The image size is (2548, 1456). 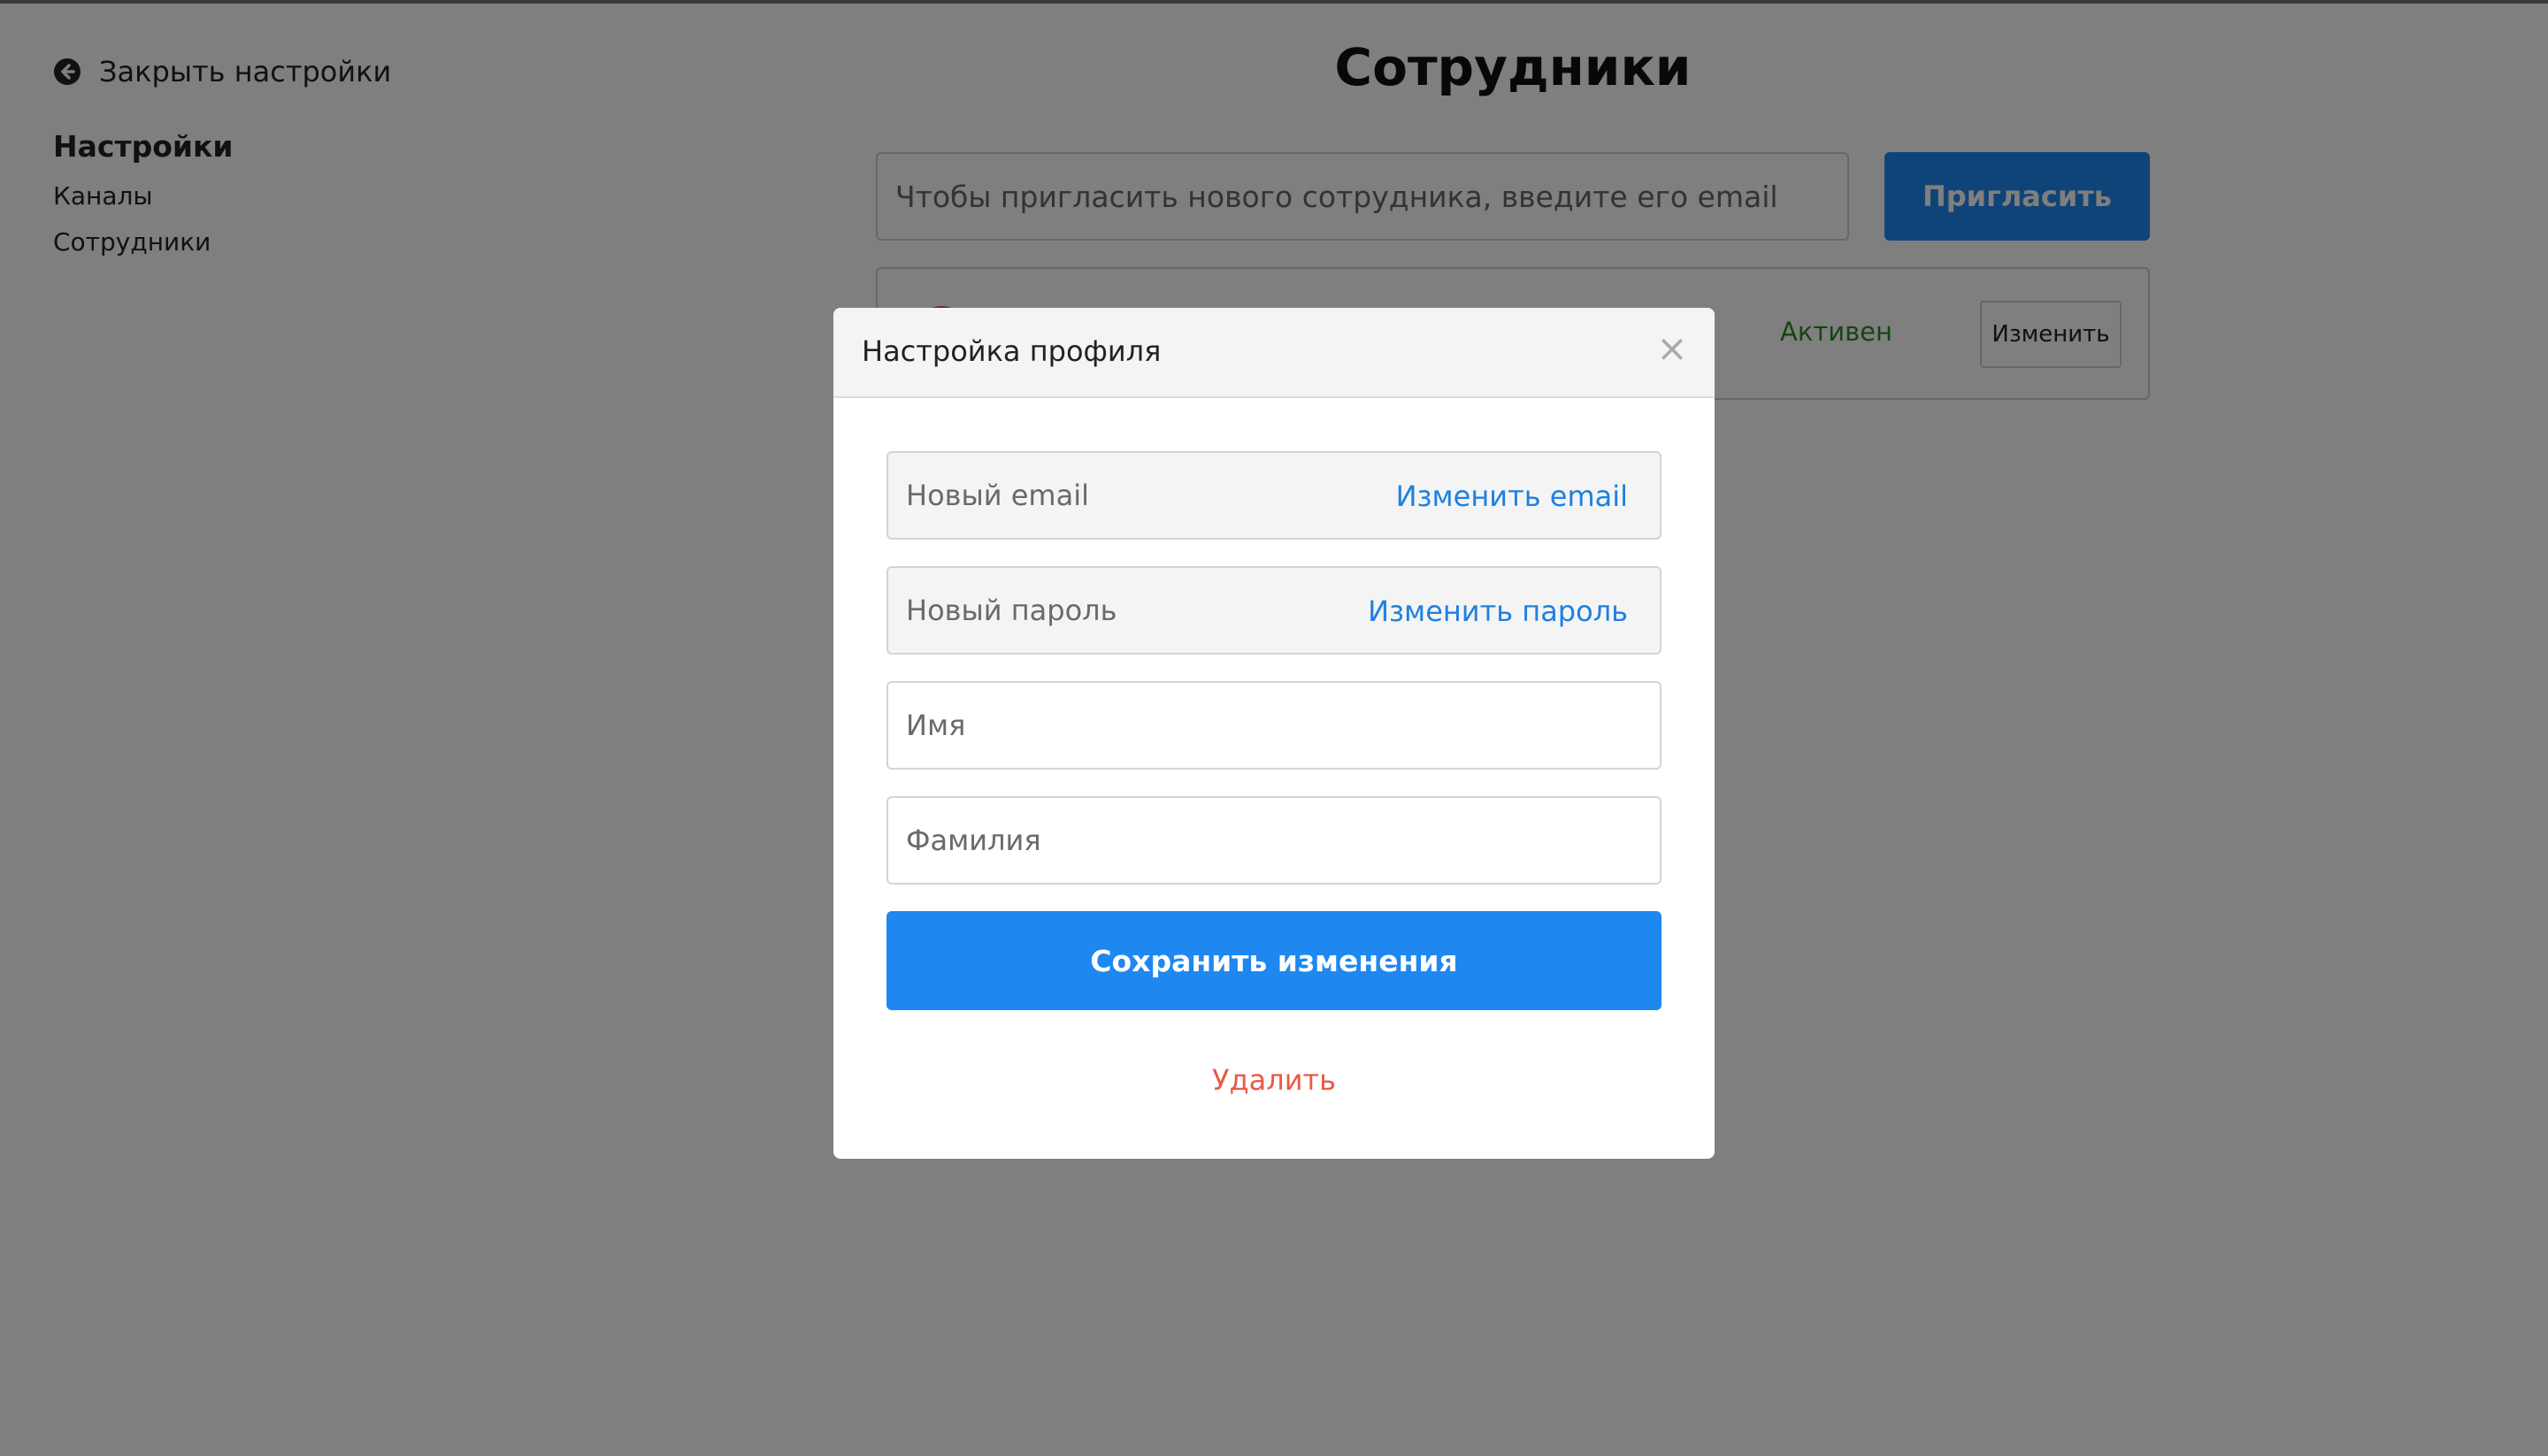 I want to click on close-icon: ×, so click(x=1672, y=348).